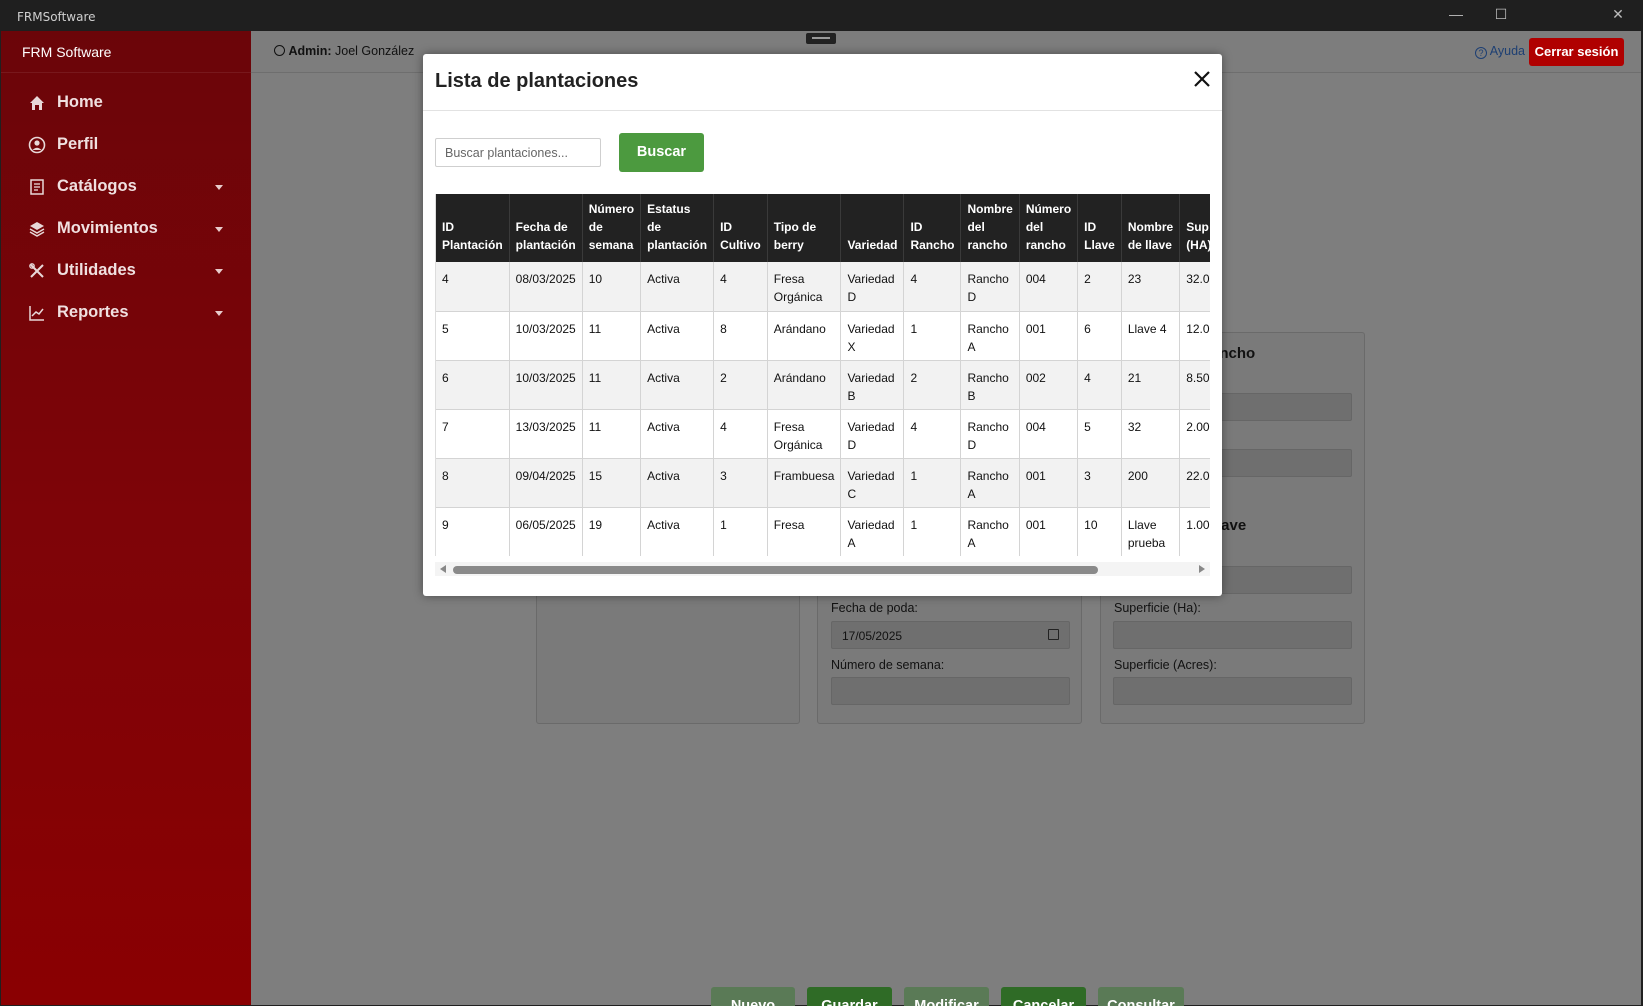 This screenshot has height=1006, width=1643. What do you see at coordinates (661, 152) in the screenshot?
I see `search-button: Buscar` at bounding box center [661, 152].